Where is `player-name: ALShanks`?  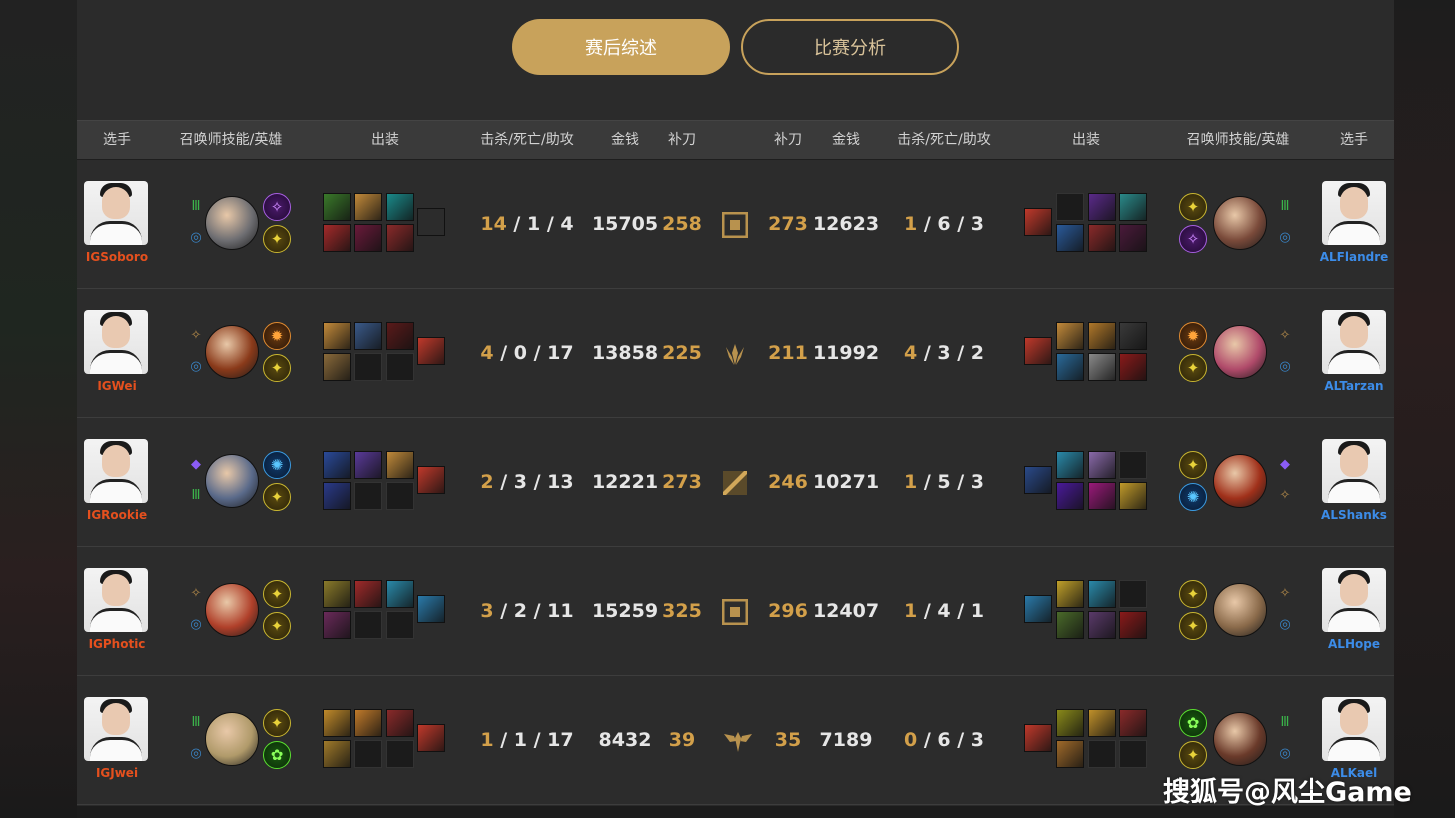 player-name: ALShanks is located at coordinates (1354, 515).